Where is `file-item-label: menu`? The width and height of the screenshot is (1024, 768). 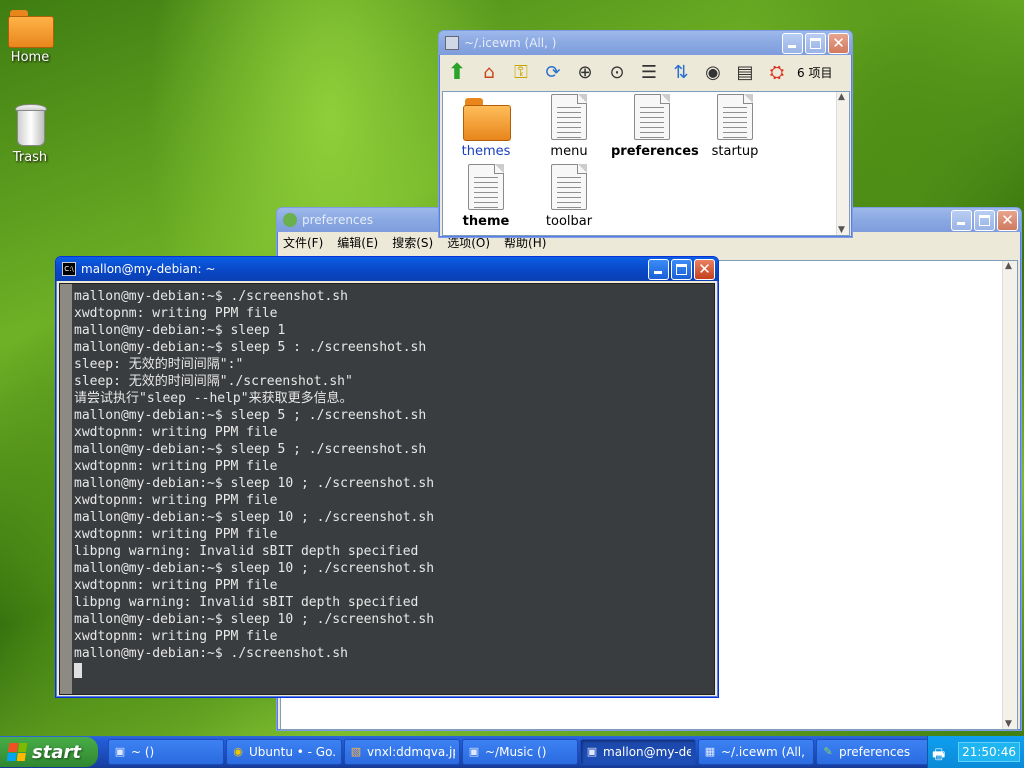 file-item-label: menu is located at coordinates (569, 151).